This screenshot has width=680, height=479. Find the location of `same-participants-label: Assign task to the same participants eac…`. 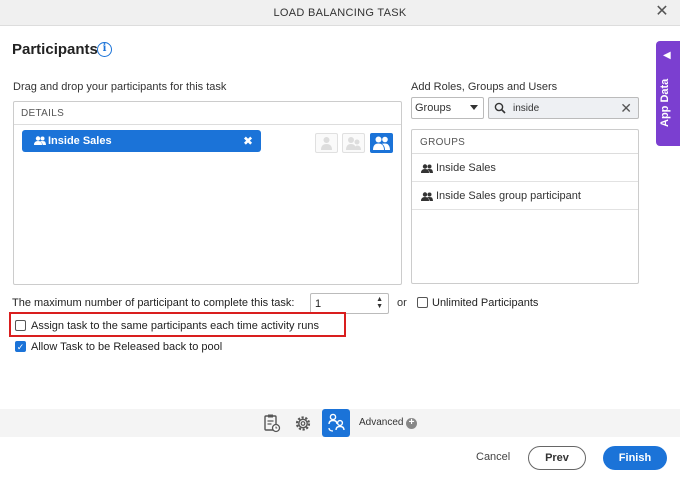

same-participants-label: Assign task to the same participants eac… is located at coordinates (175, 326).